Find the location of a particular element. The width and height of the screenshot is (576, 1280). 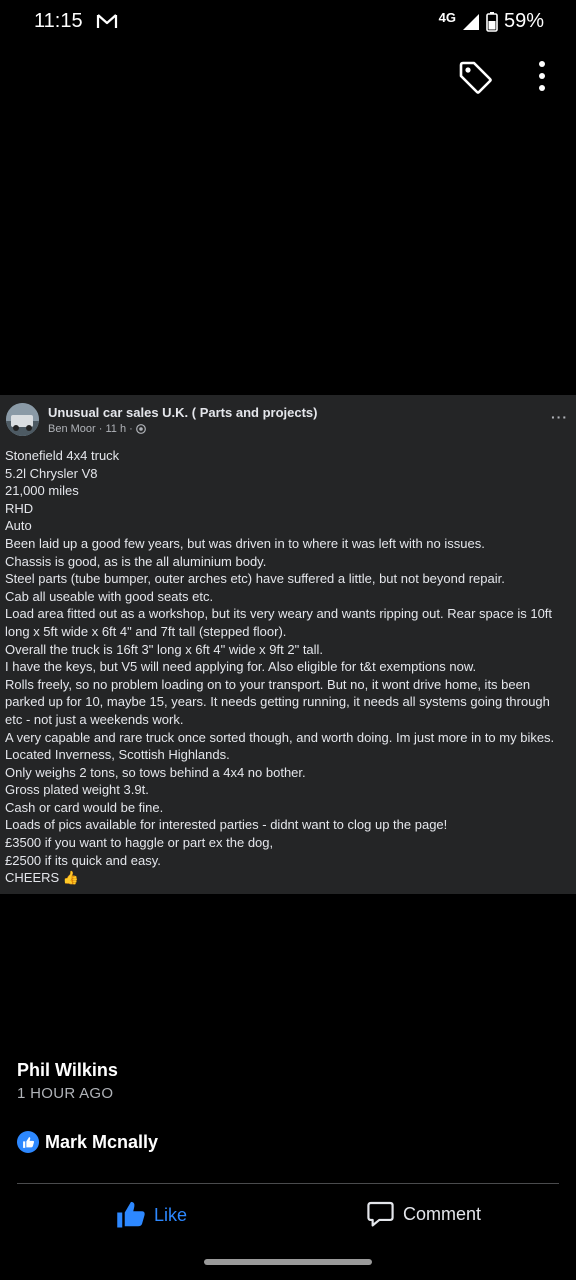

divider is located at coordinates (288, 1183).